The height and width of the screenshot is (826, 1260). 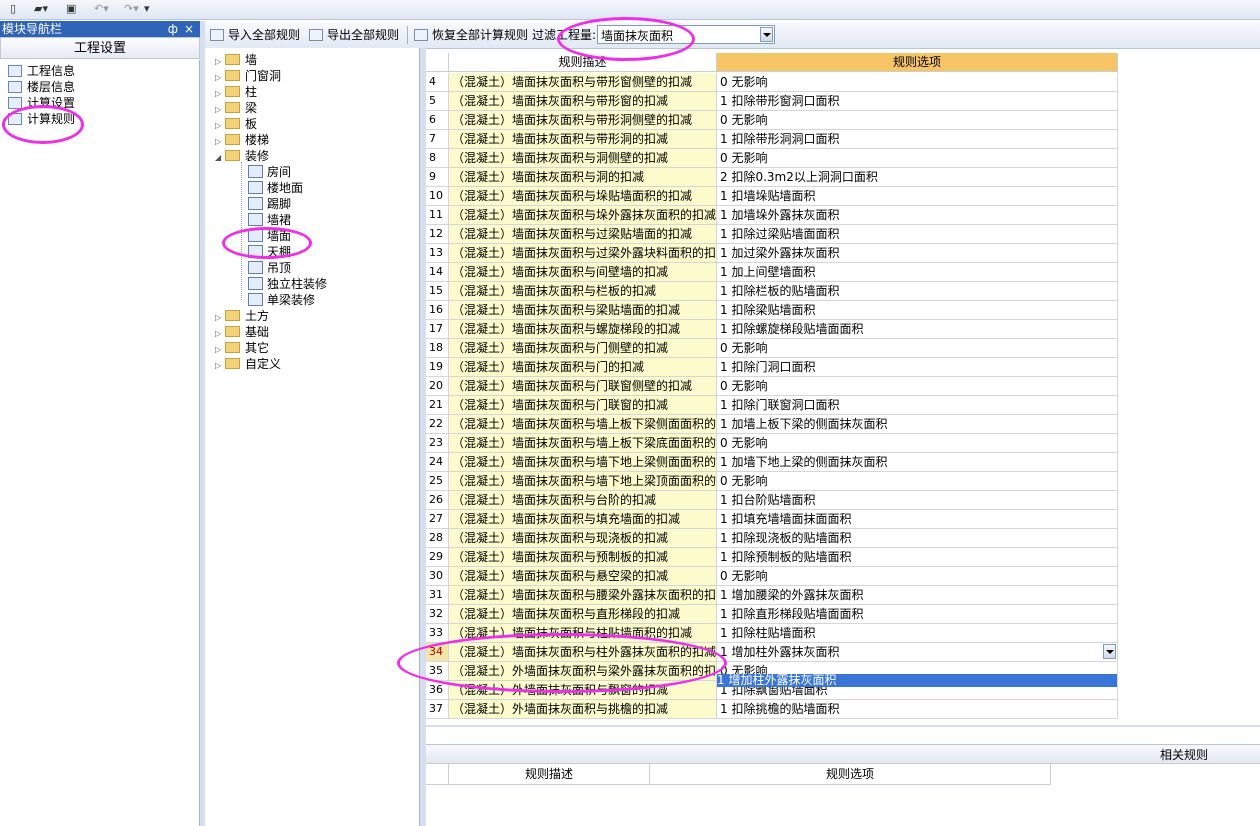 I want to click on table-row: 5 （混凝土）墙面抹灰面积与带形窗的扣减 1 扣除带形窗洞口面积, so click(x=772, y=101).